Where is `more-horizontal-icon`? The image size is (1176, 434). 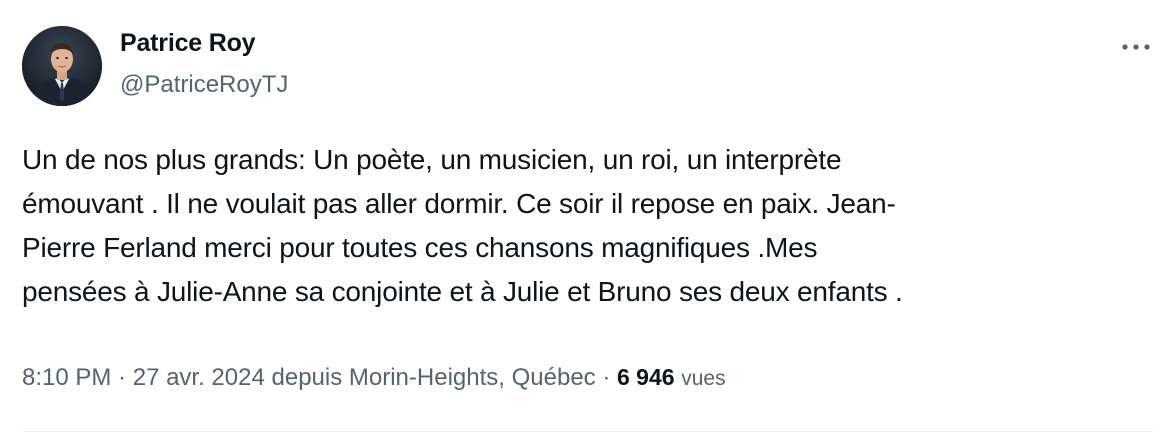
more-horizontal-icon is located at coordinates (1136, 47).